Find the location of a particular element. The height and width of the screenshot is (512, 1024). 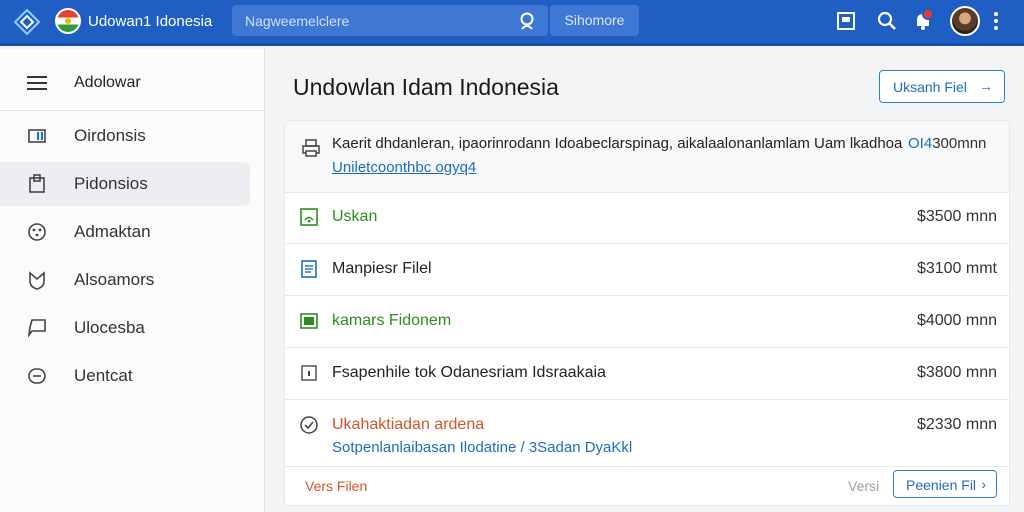

footer-action-button: Peenien Fil › is located at coordinates (945, 484).